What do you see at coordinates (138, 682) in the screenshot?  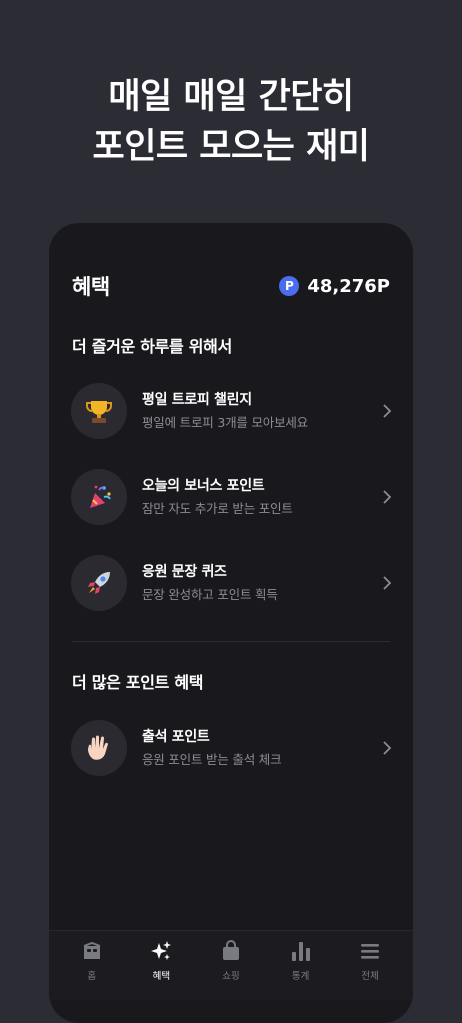 I see `section-title-more: 더 많은 포인트 혜택` at bounding box center [138, 682].